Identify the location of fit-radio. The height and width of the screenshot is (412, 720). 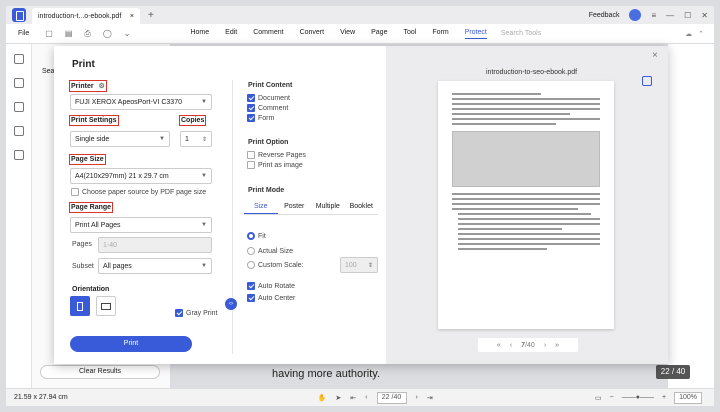
(251, 236).